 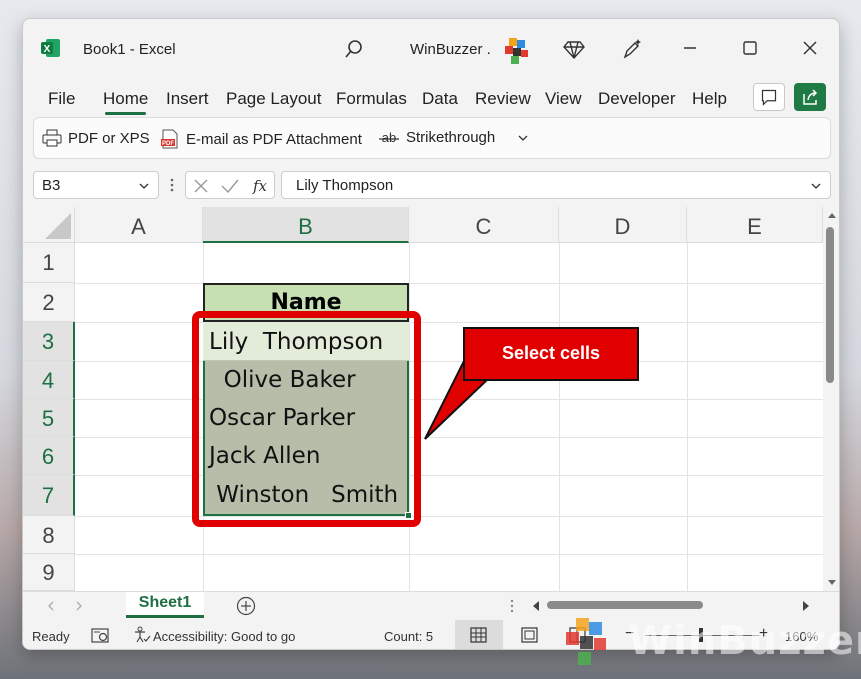 I want to click on normal-view-button, so click(x=479, y=634).